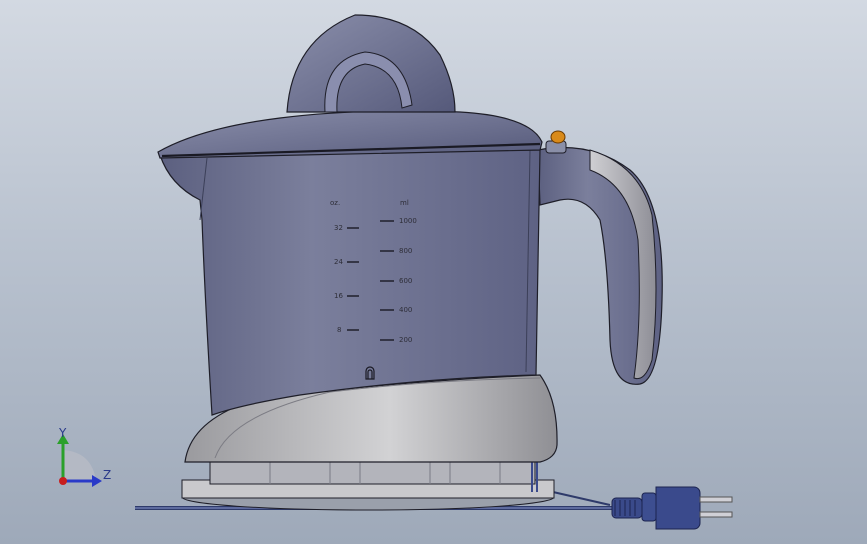 The width and height of the screenshot is (867, 544). I want to click on z-axis-label: Z, so click(107, 475).